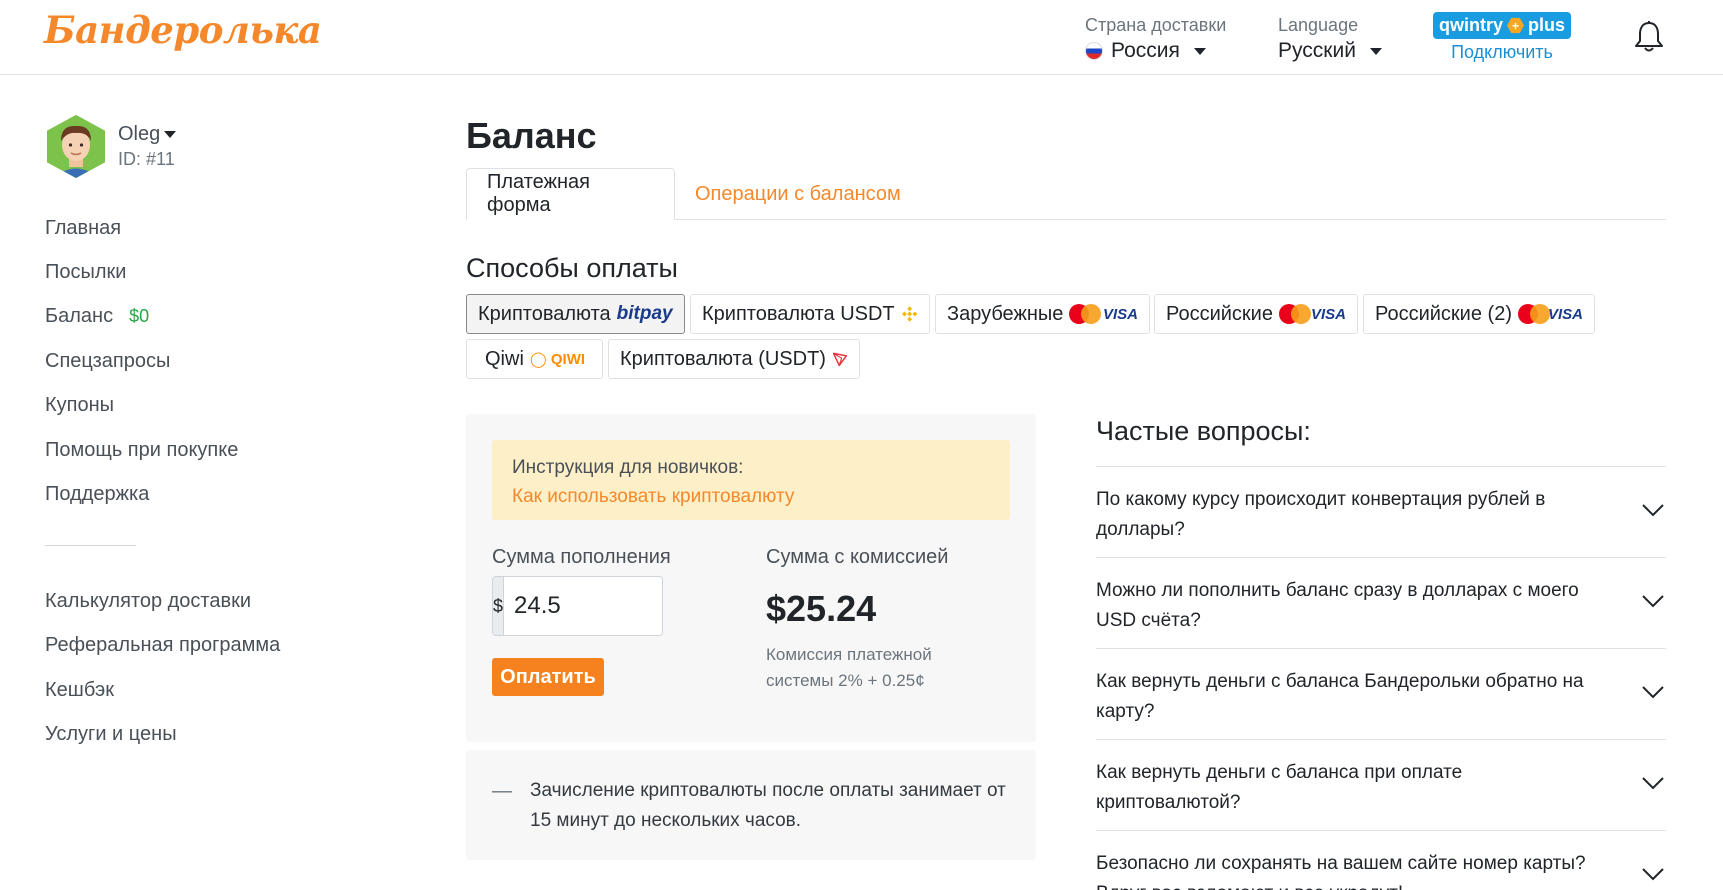 Image resolution: width=1723 pixels, height=890 pixels. What do you see at coordinates (1649, 37) in the screenshot?
I see `notification-bell-icon` at bounding box center [1649, 37].